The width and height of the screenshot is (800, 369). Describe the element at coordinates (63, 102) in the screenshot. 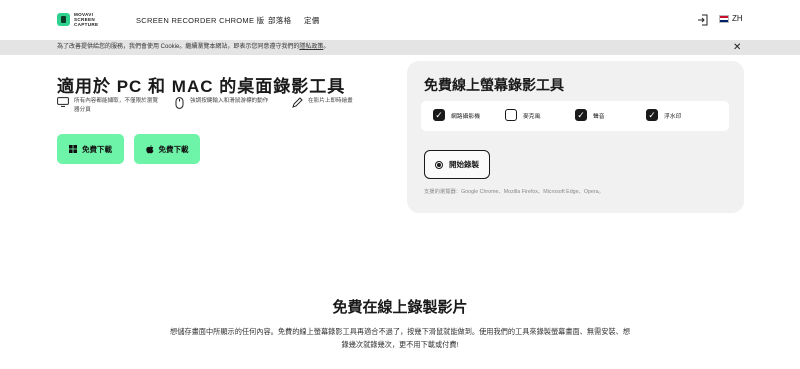

I see `monitor-icon` at that location.